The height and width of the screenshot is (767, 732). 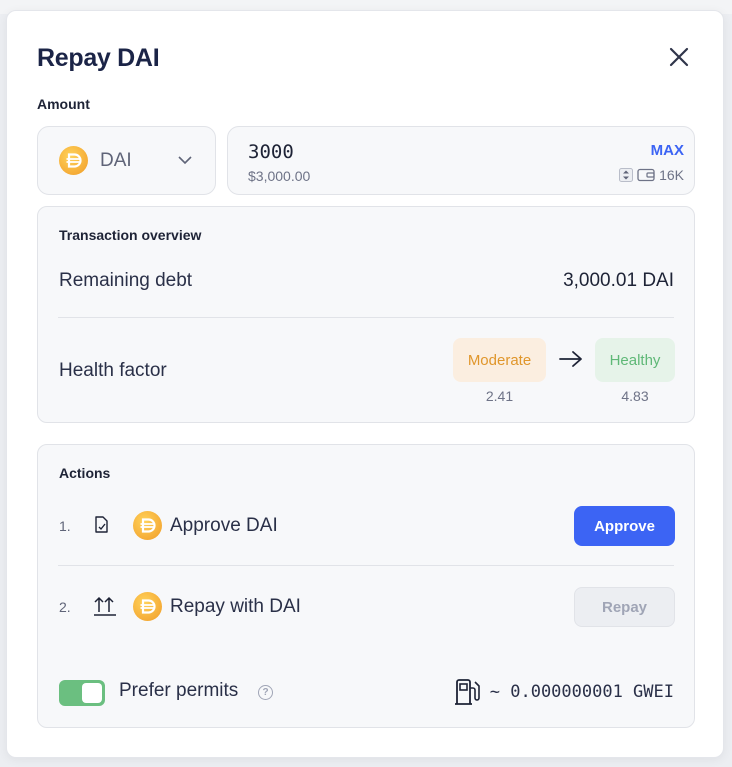 I want to click on chevron-down-icon, so click(x=185, y=160).